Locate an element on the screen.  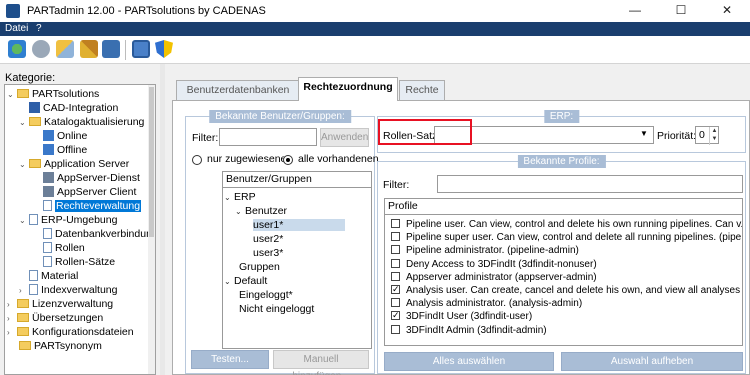
network-icon is located at coordinates (111, 49).